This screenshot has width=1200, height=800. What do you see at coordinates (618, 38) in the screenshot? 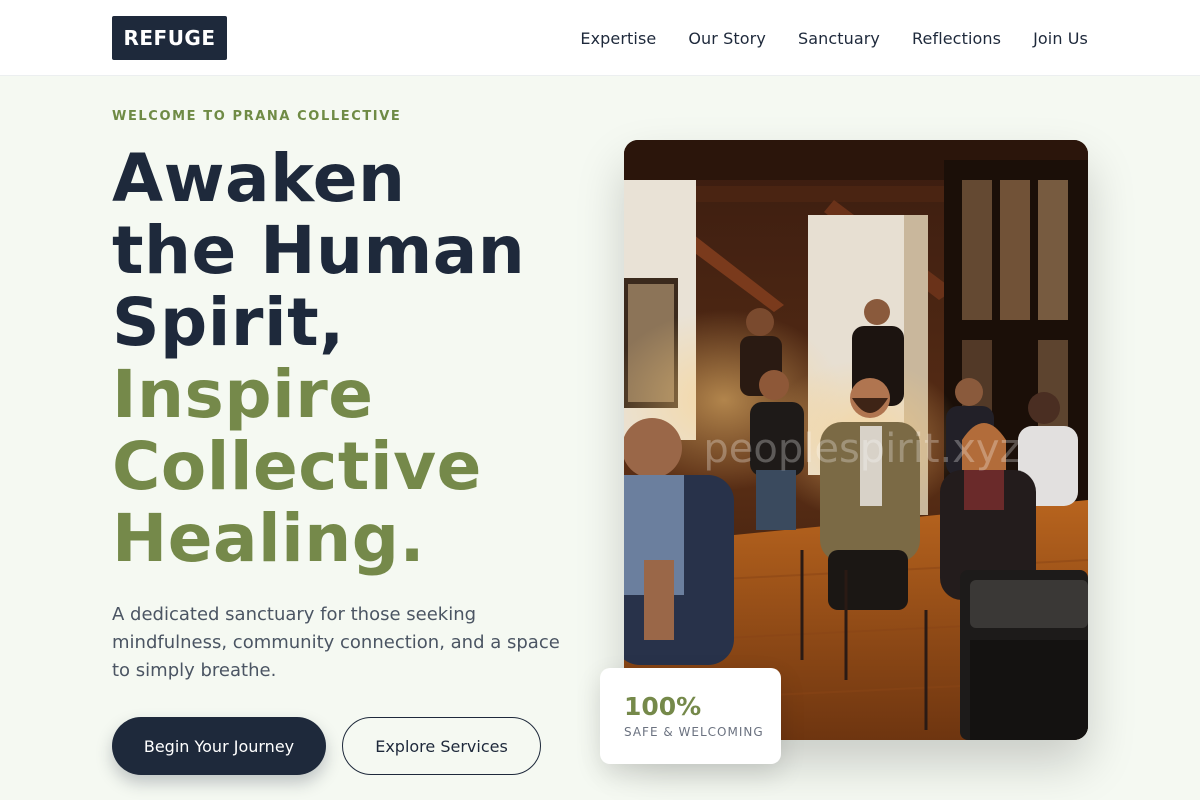
I see `nav-link-expertise: Expertise` at bounding box center [618, 38].